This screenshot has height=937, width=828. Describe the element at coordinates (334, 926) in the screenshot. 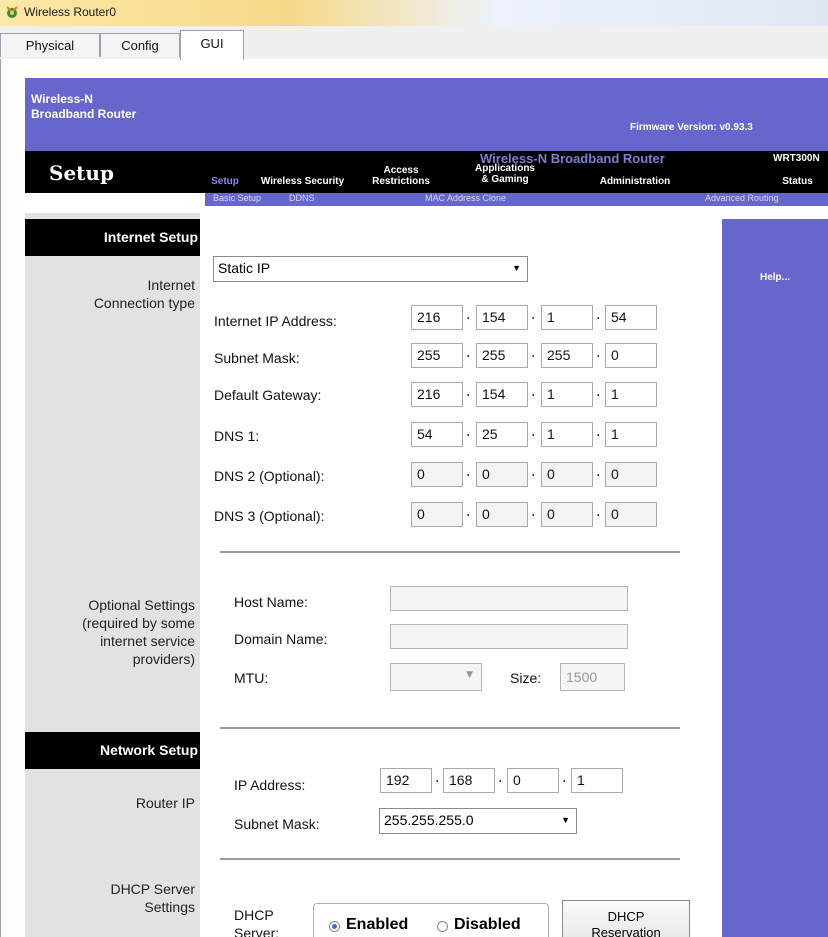

I see `dhcp-enabled-radio` at that location.